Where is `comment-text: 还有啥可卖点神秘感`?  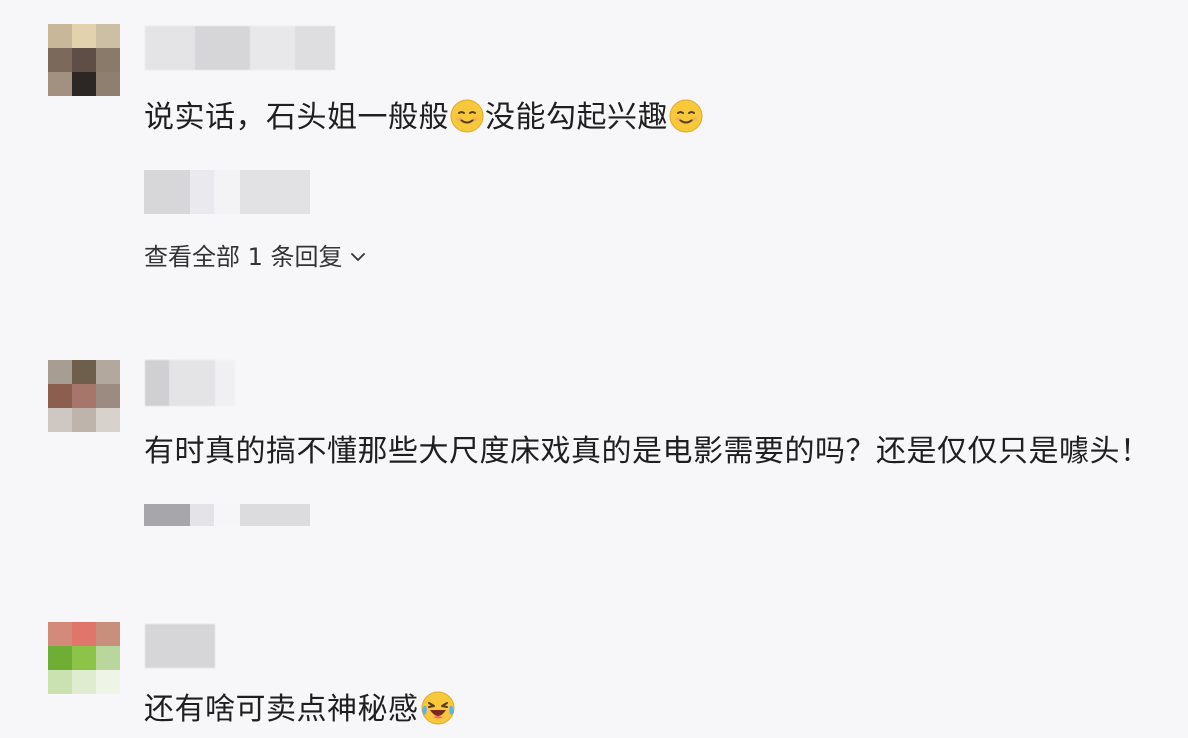
comment-text: 还有啥可卖点神秘感 is located at coordinates (300, 710).